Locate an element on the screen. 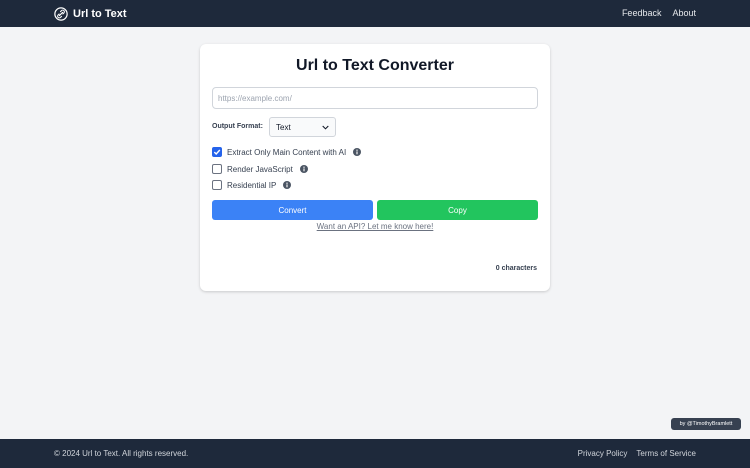 The height and width of the screenshot is (468, 750). footer-links: Privacy Policy Terms of Service is located at coordinates (637, 453).